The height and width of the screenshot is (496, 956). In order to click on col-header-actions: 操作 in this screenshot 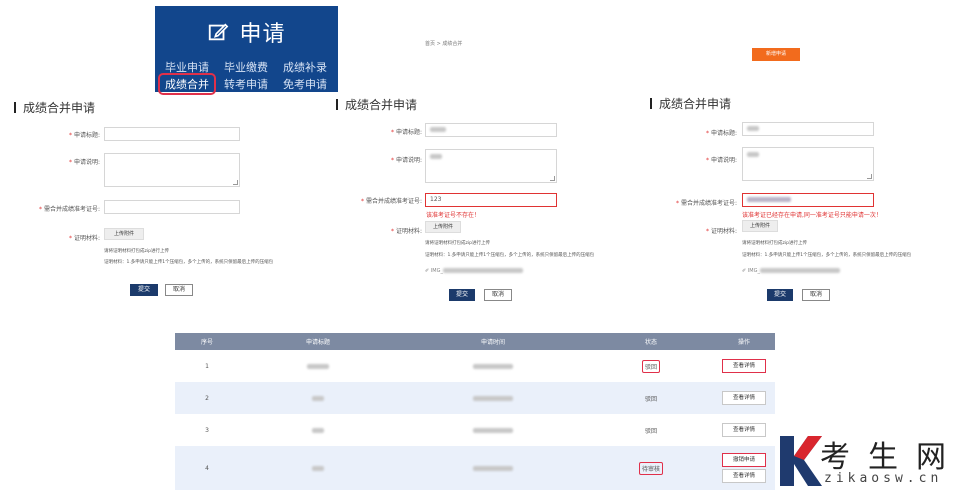, I will do `click(744, 341)`.